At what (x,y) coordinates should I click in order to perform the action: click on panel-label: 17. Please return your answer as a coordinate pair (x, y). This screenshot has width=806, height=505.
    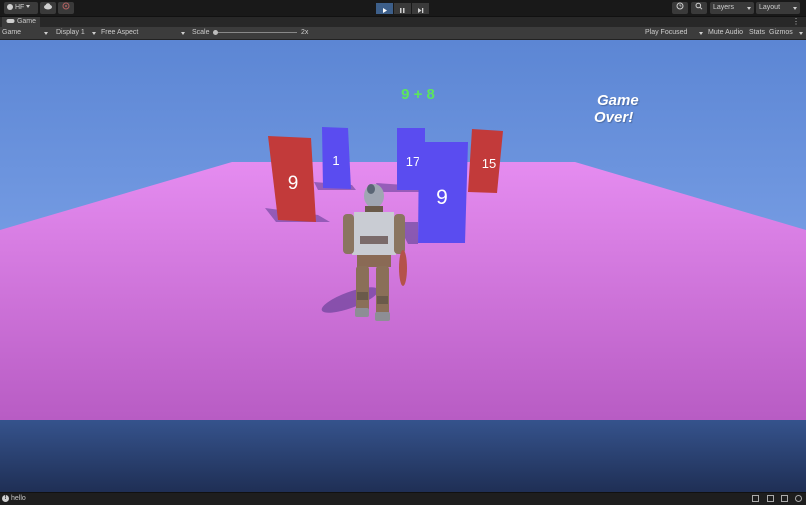
    Looking at the image, I should click on (413, 161).